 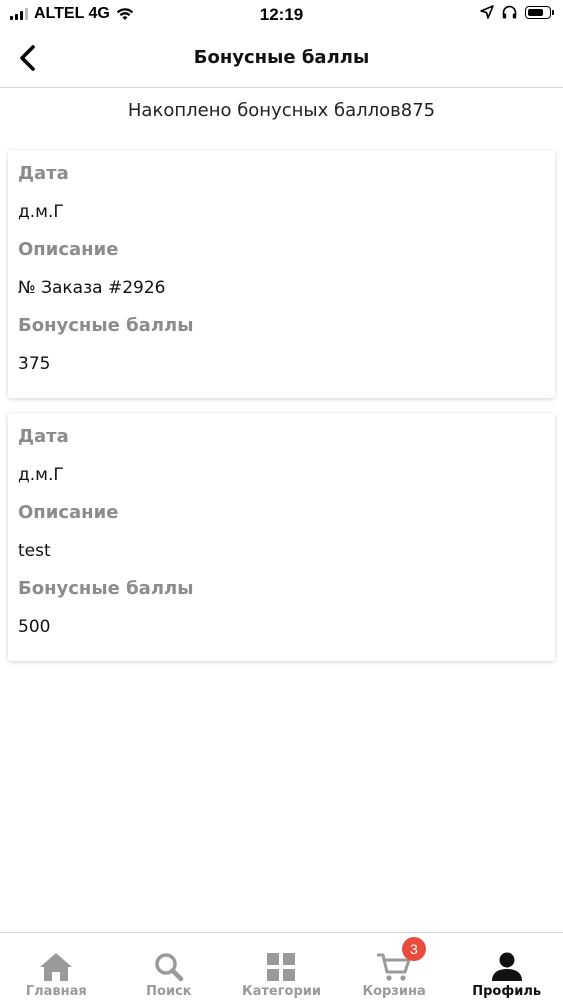 I want to click on status-time: 12:19, so click(x=281, y=14).